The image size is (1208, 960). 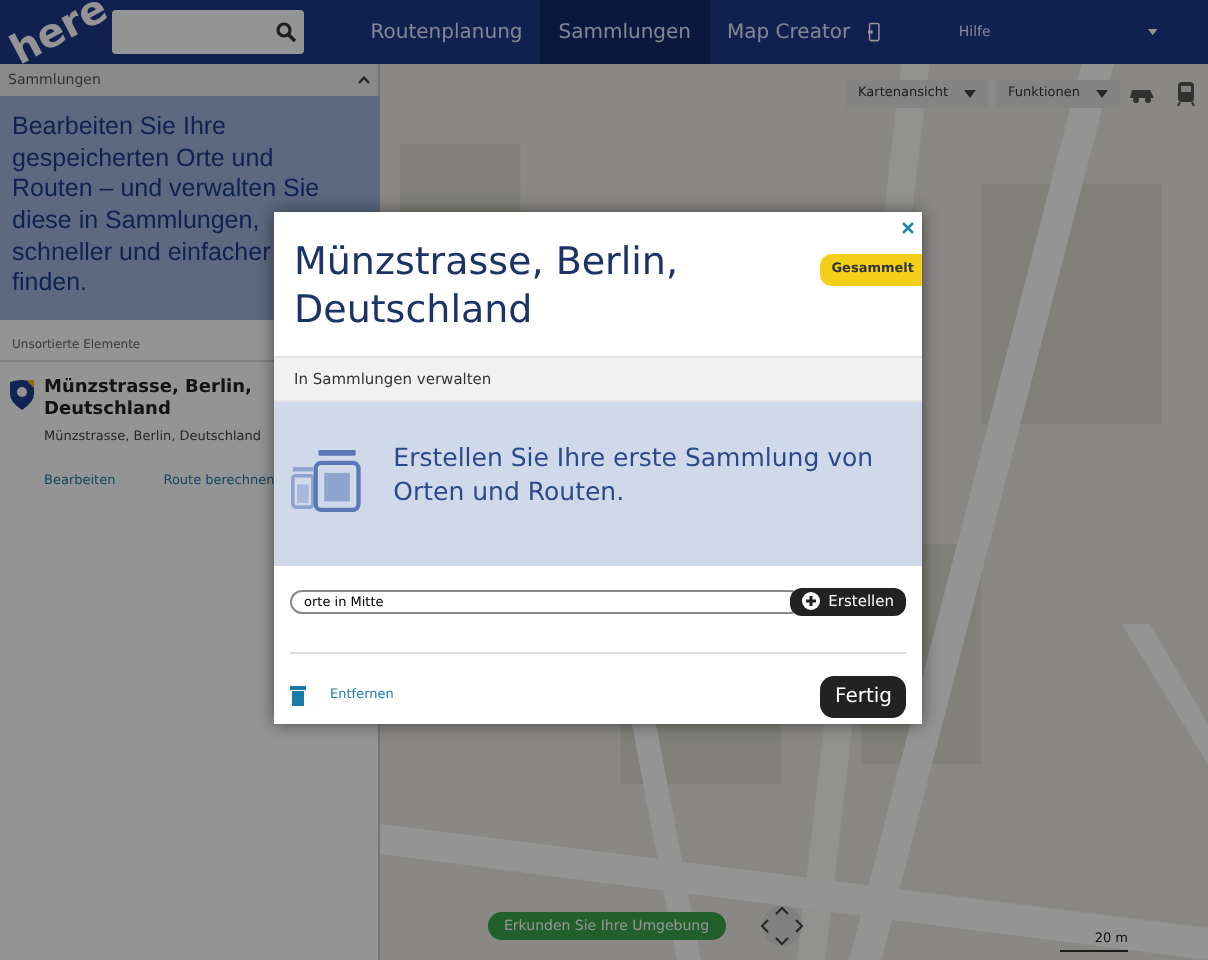 I want to click on phone-icon, so click(x=874, y=32).